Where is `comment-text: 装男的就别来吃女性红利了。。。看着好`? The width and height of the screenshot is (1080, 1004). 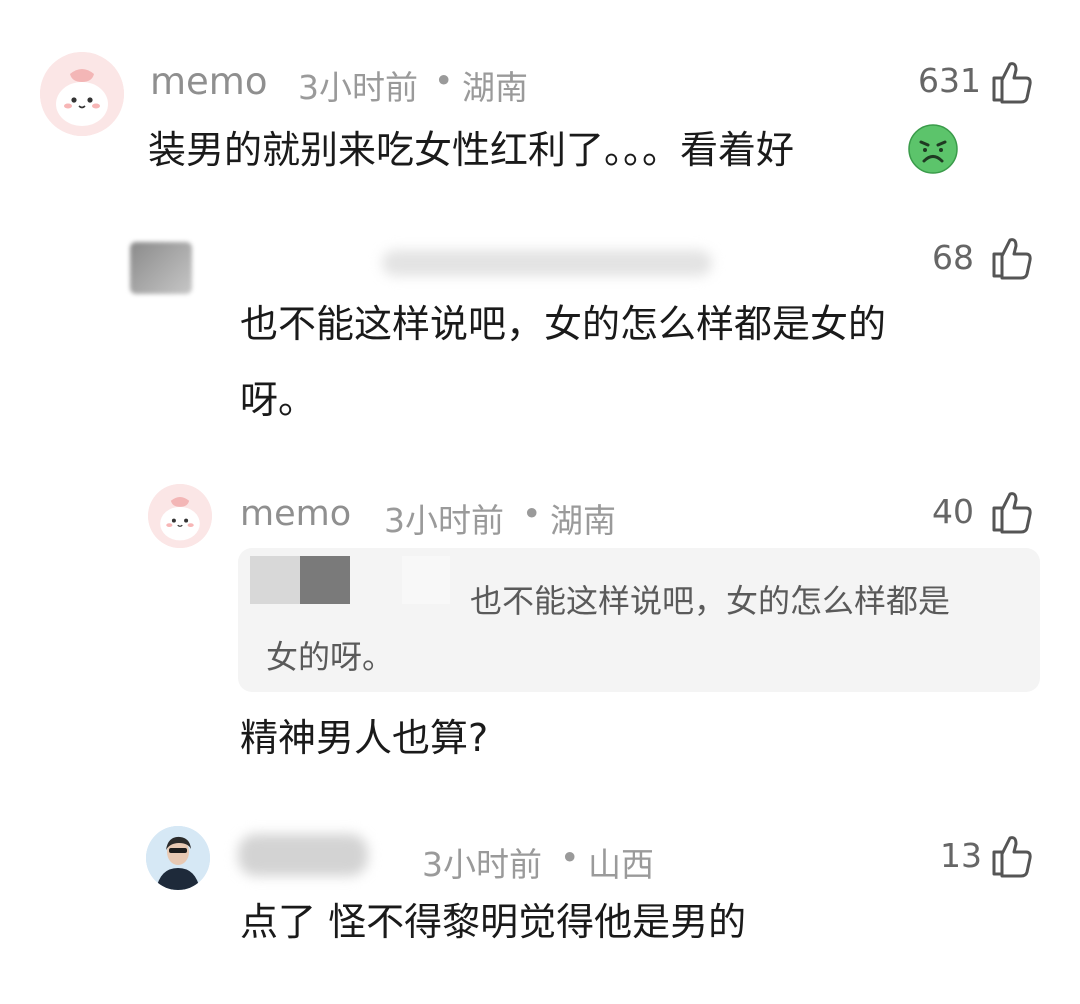 comment-text: 装男的就别来吃女性红利了。。。看着好 is located at coordinates (471, 150).